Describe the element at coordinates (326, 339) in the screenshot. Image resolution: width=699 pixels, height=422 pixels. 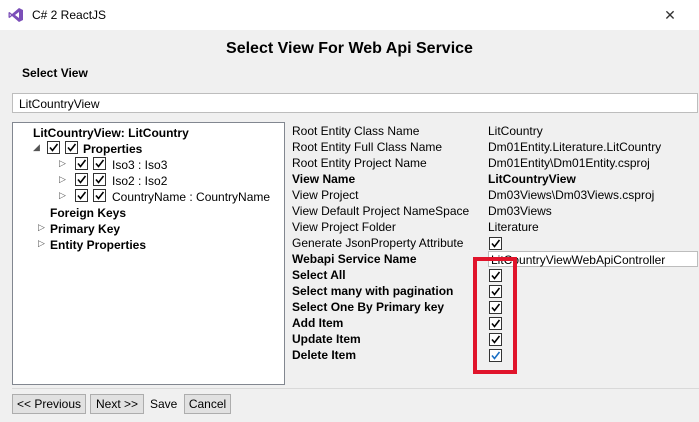
I see `prop-label: Update Item` at that location.